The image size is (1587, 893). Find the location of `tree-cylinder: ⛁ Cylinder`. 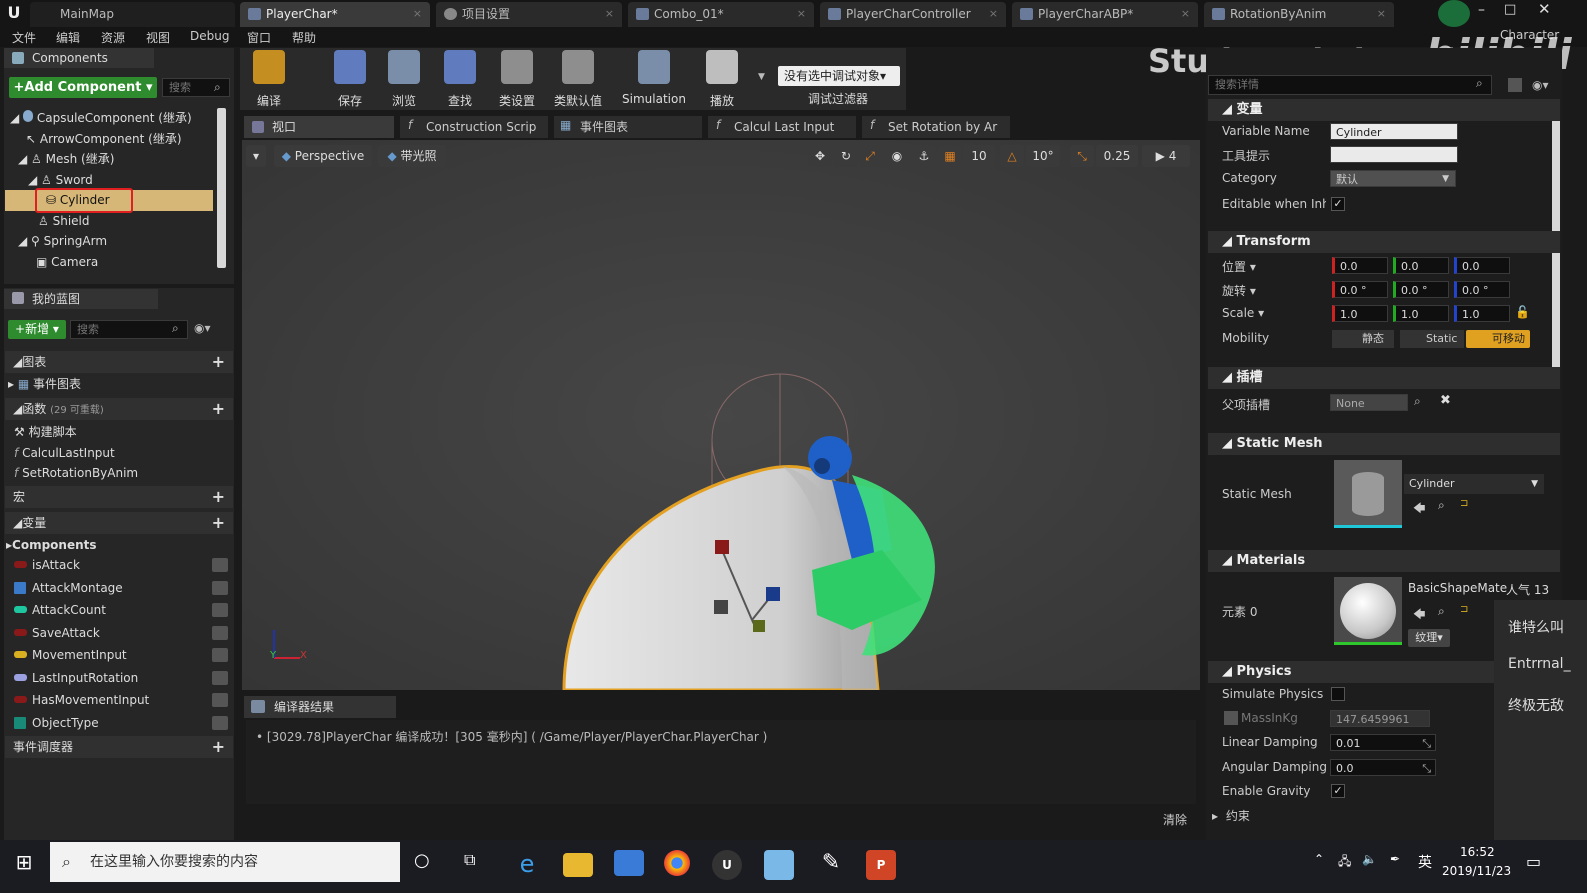

tree-cylinder: ⛁ Cylinder is located at coordinates (78, 200).